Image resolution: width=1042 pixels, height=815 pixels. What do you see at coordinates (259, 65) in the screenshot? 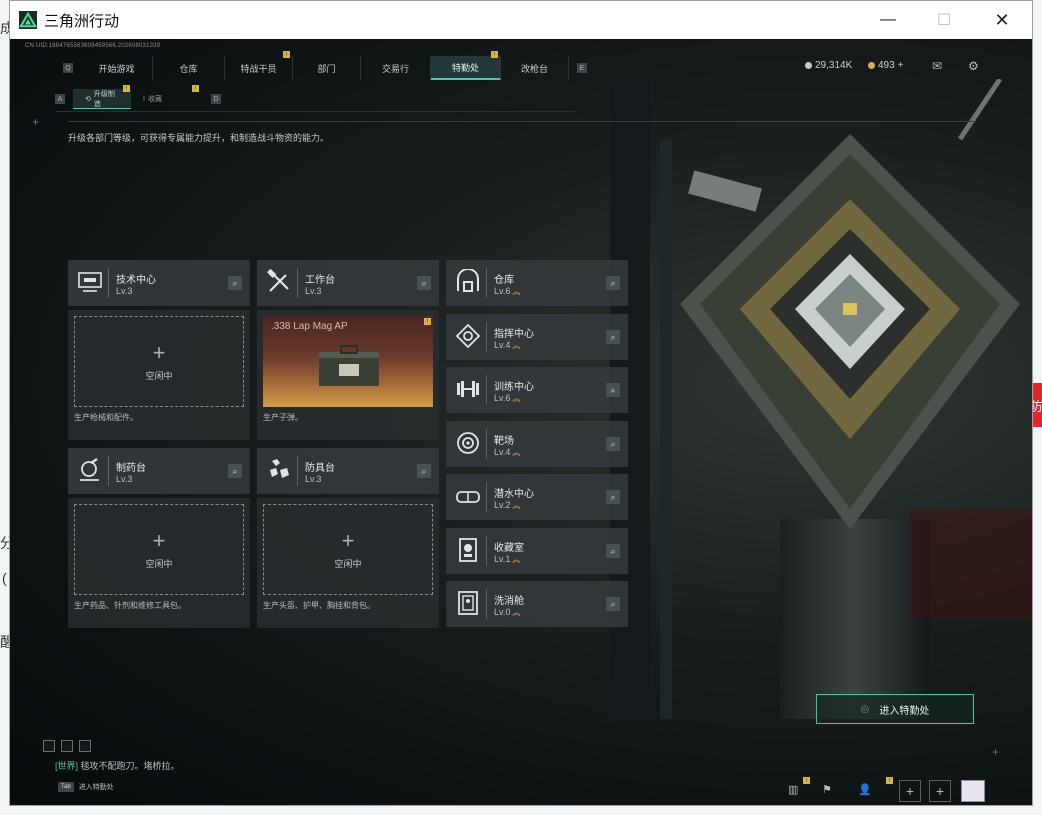
I see `tab-operators: 特战干员!` at bounding box center [259, 65].